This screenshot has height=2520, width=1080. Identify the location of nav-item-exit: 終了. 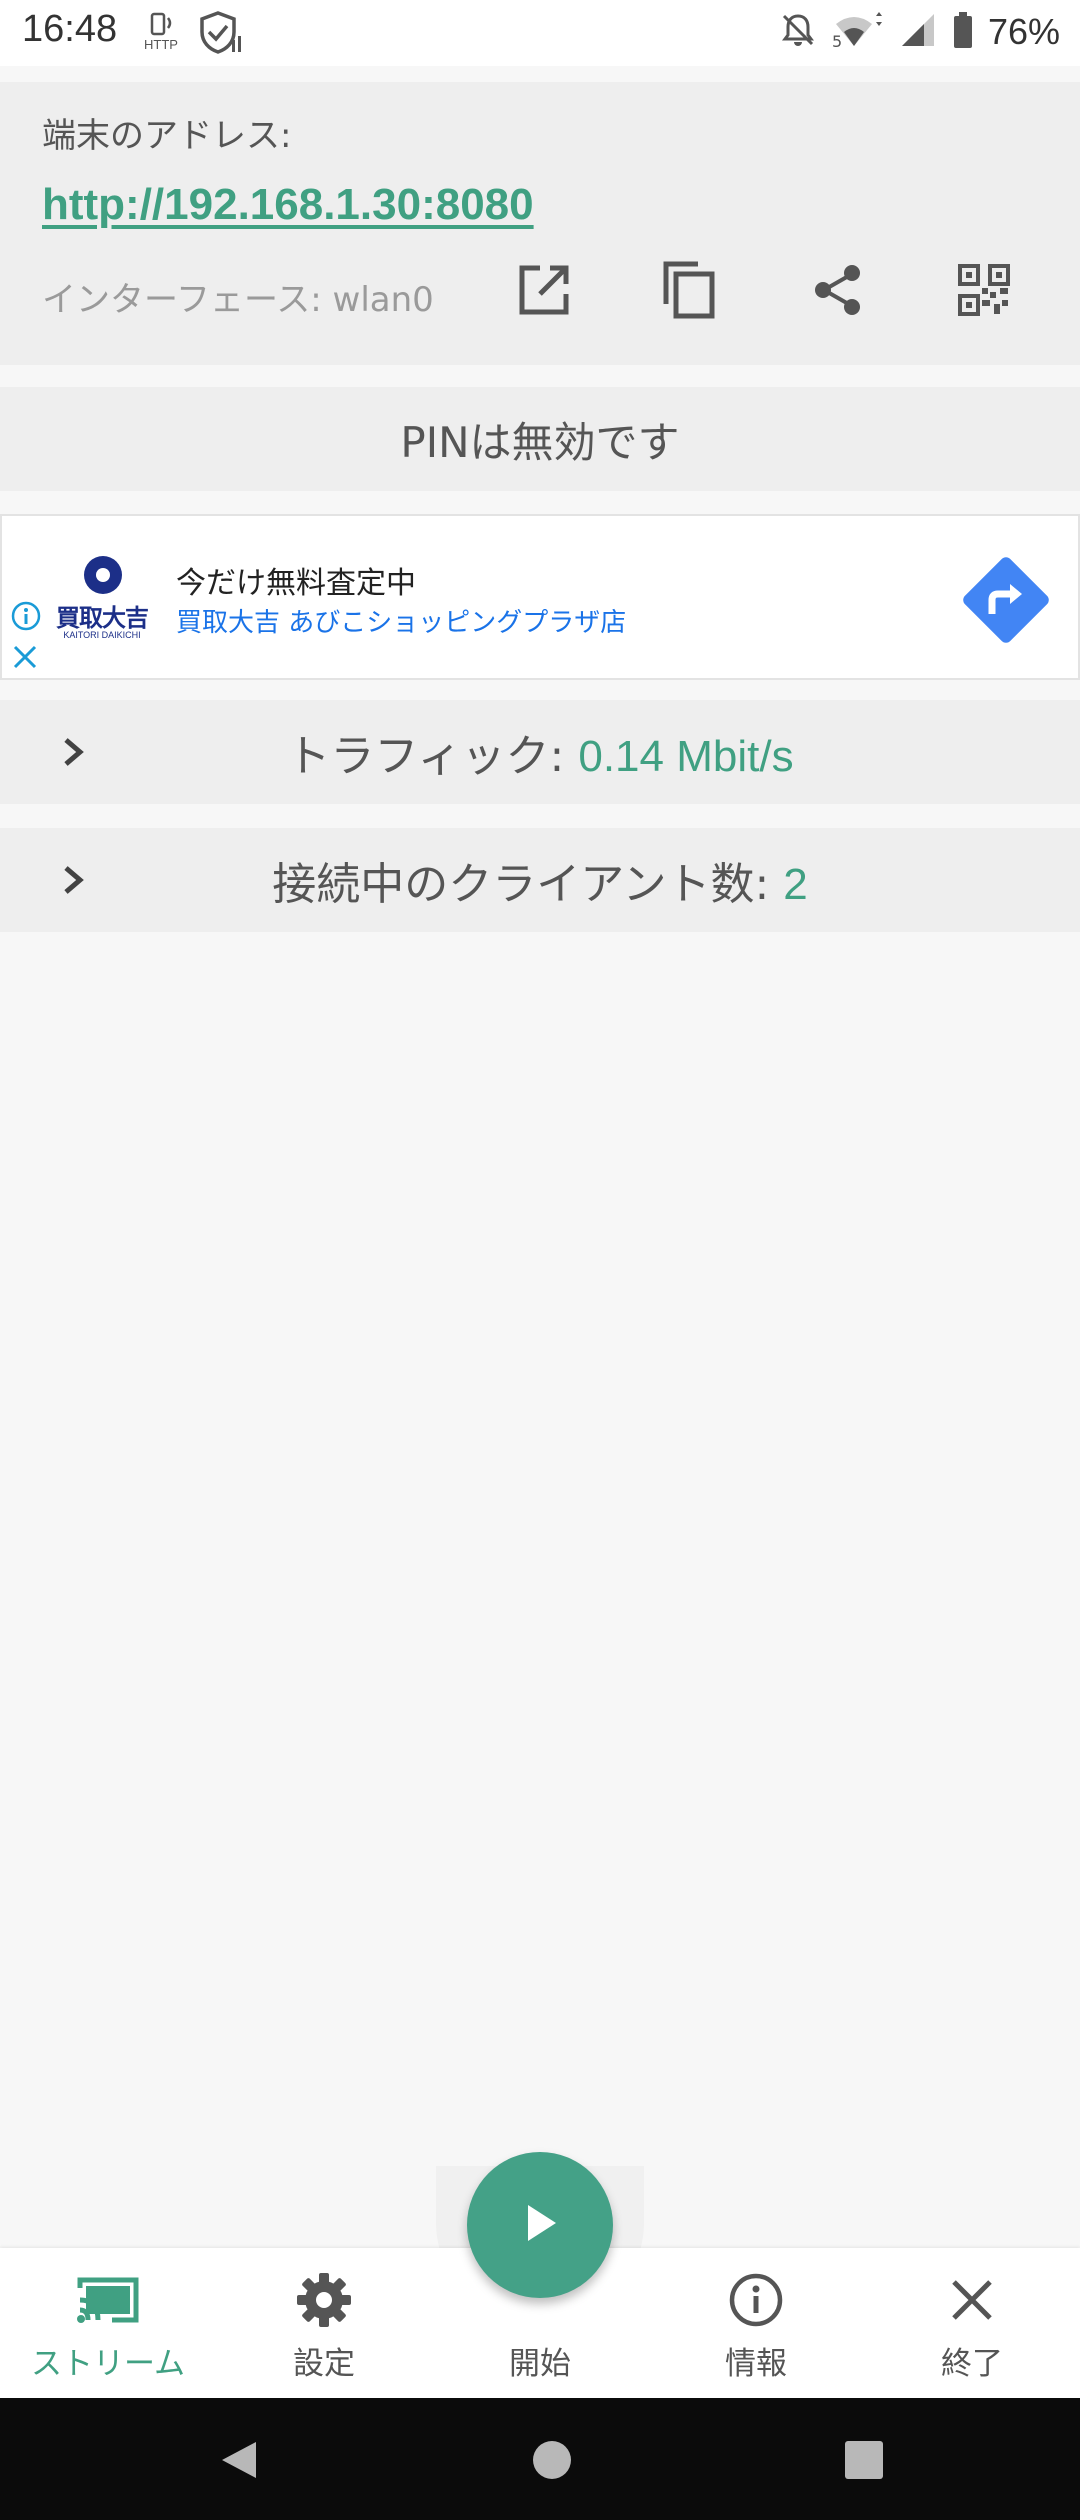
(972, 2323).